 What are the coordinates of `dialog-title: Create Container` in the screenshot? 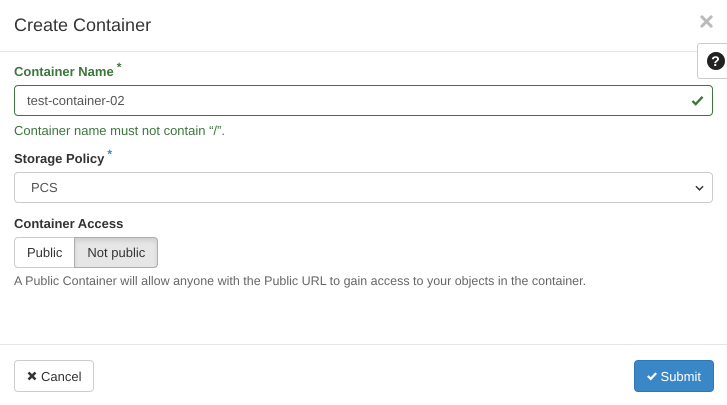 It's located at (83, 25).